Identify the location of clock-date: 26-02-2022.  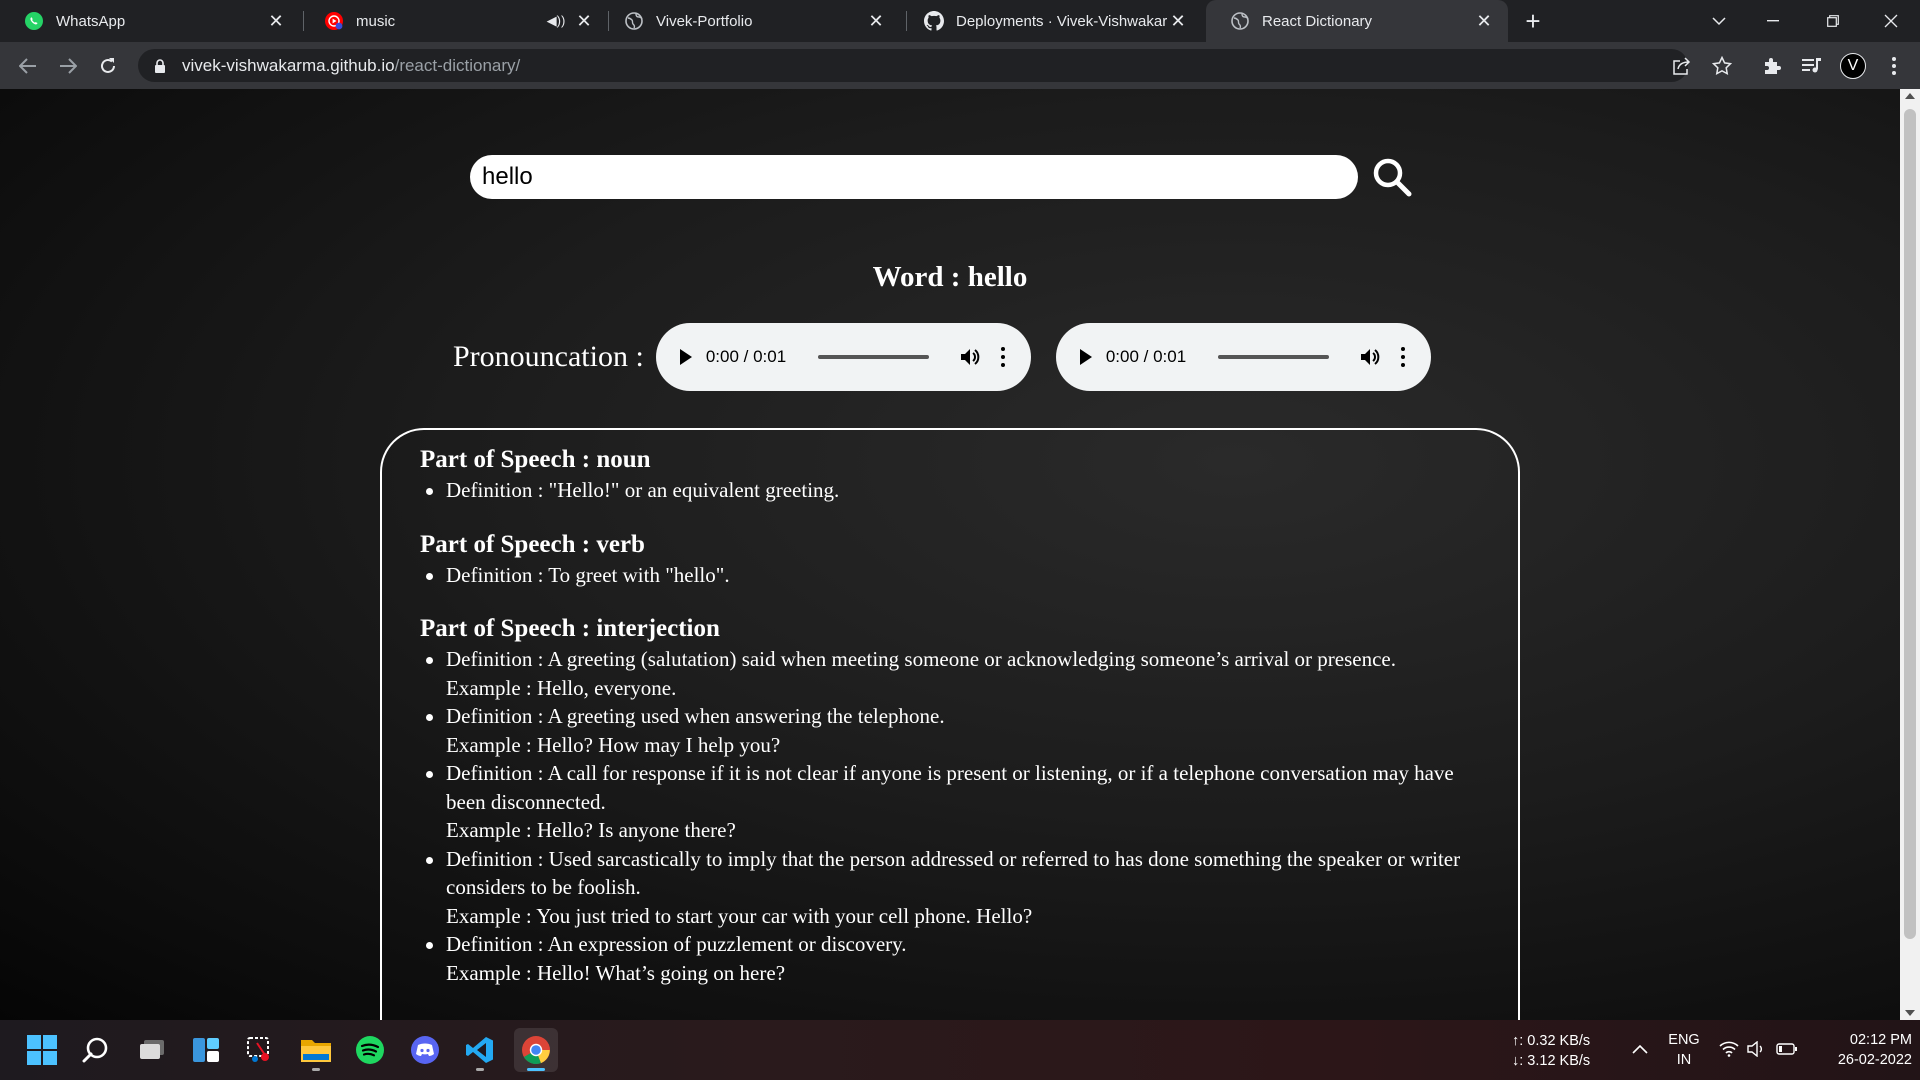
(1874, 1060).